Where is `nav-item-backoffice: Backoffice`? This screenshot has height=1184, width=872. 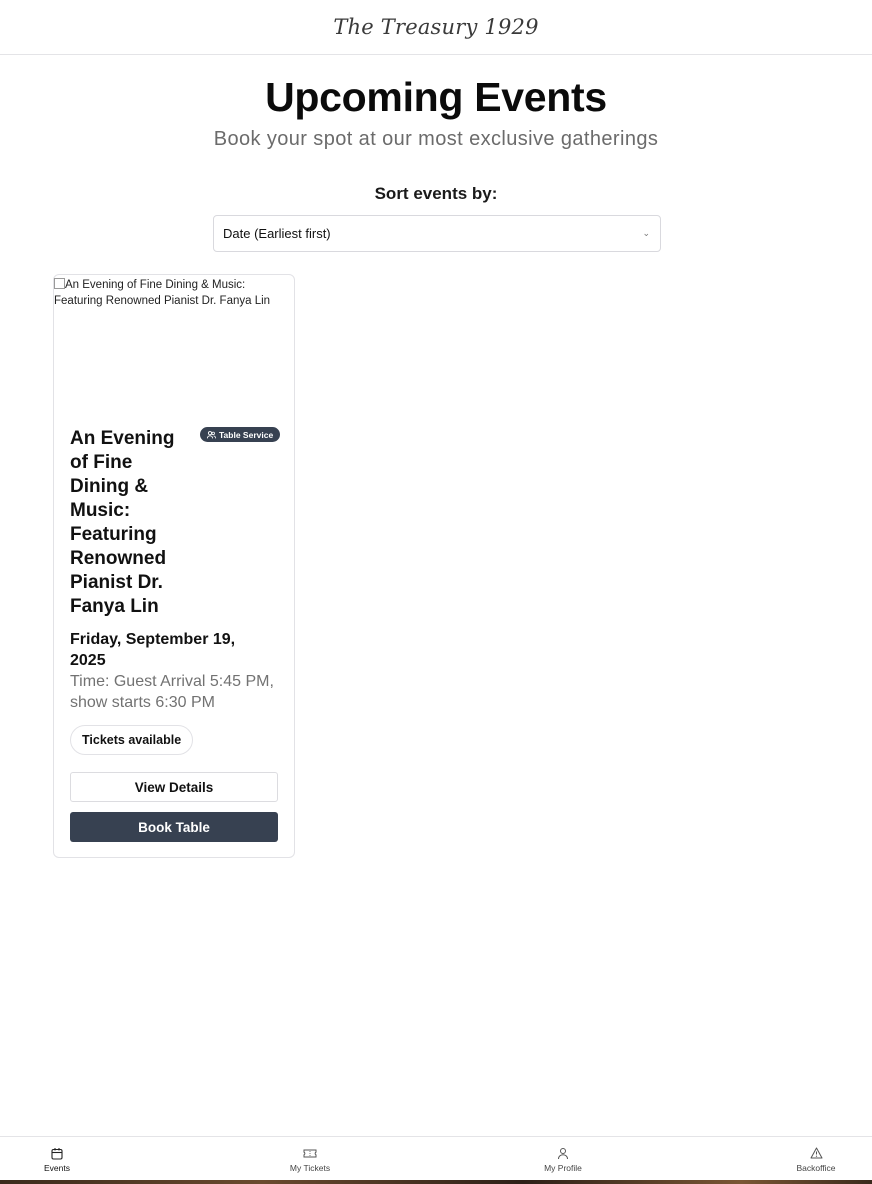
nav-item-backoffice: Backoffice is located at coordinates (816, 1159).